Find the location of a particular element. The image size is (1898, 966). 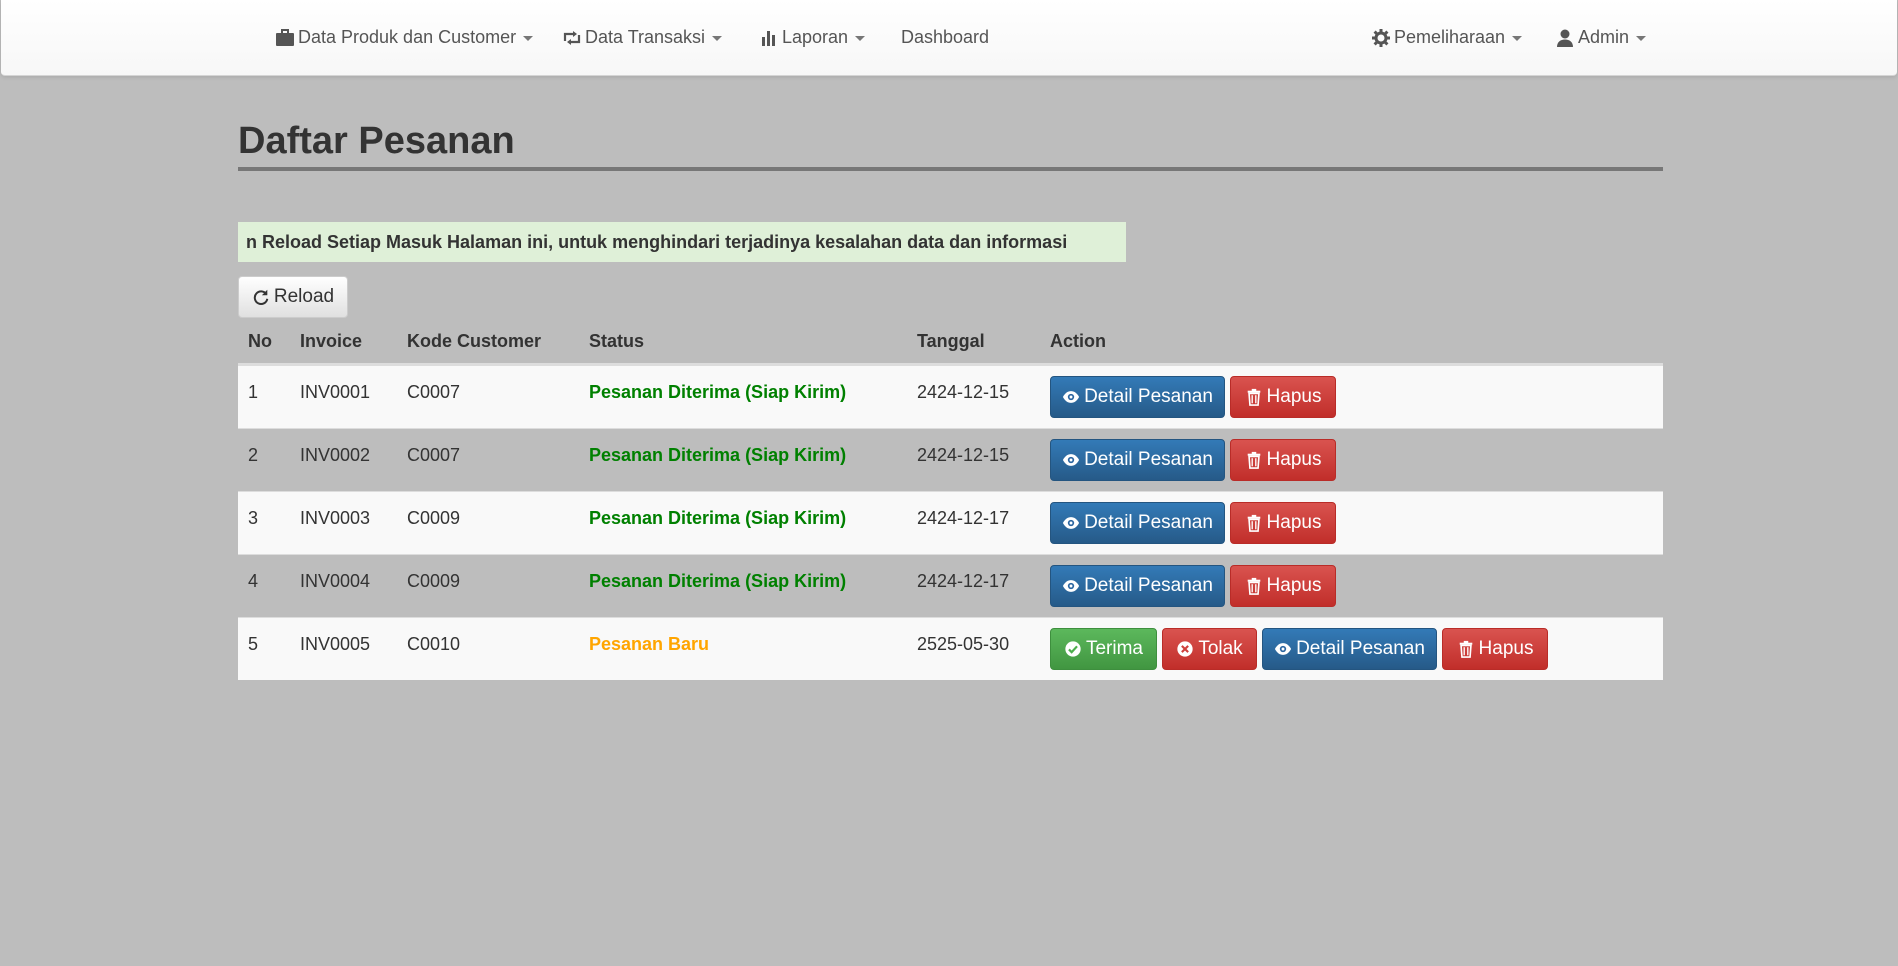

reload-button: Reload is located at coordinates (293, 297).